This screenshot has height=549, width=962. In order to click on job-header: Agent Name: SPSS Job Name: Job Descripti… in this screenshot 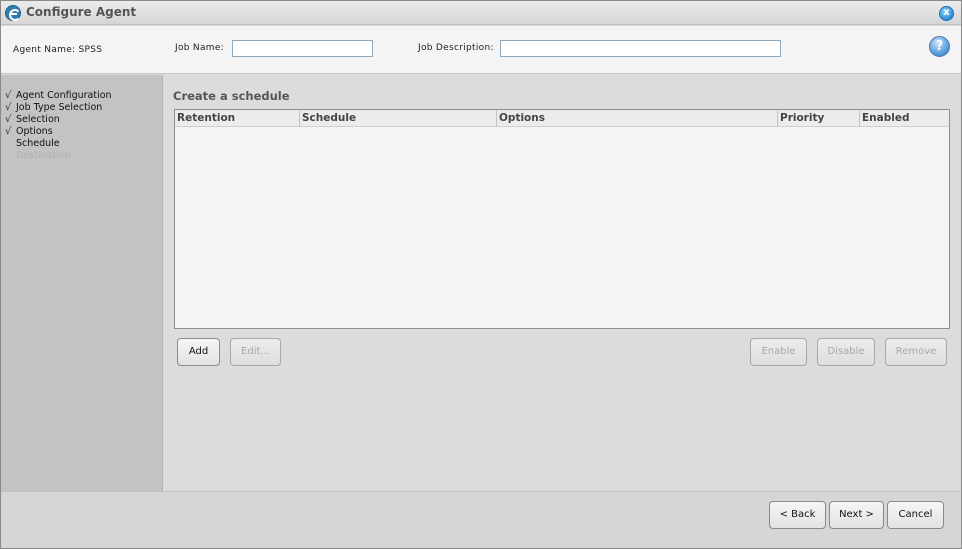, I will do `click(481, 50)`.